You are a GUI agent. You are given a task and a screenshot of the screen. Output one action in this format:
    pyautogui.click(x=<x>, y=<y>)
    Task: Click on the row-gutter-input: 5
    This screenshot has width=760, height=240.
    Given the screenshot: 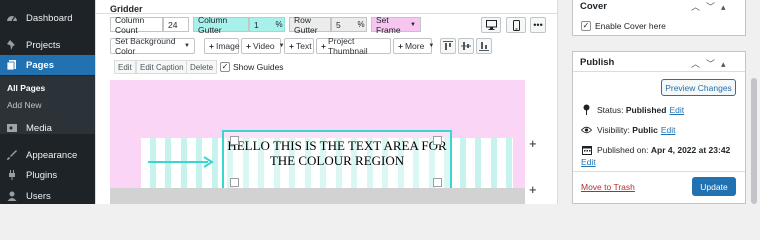 What is the action you would take?
    pyautogui.click(x=344, y=24)
    